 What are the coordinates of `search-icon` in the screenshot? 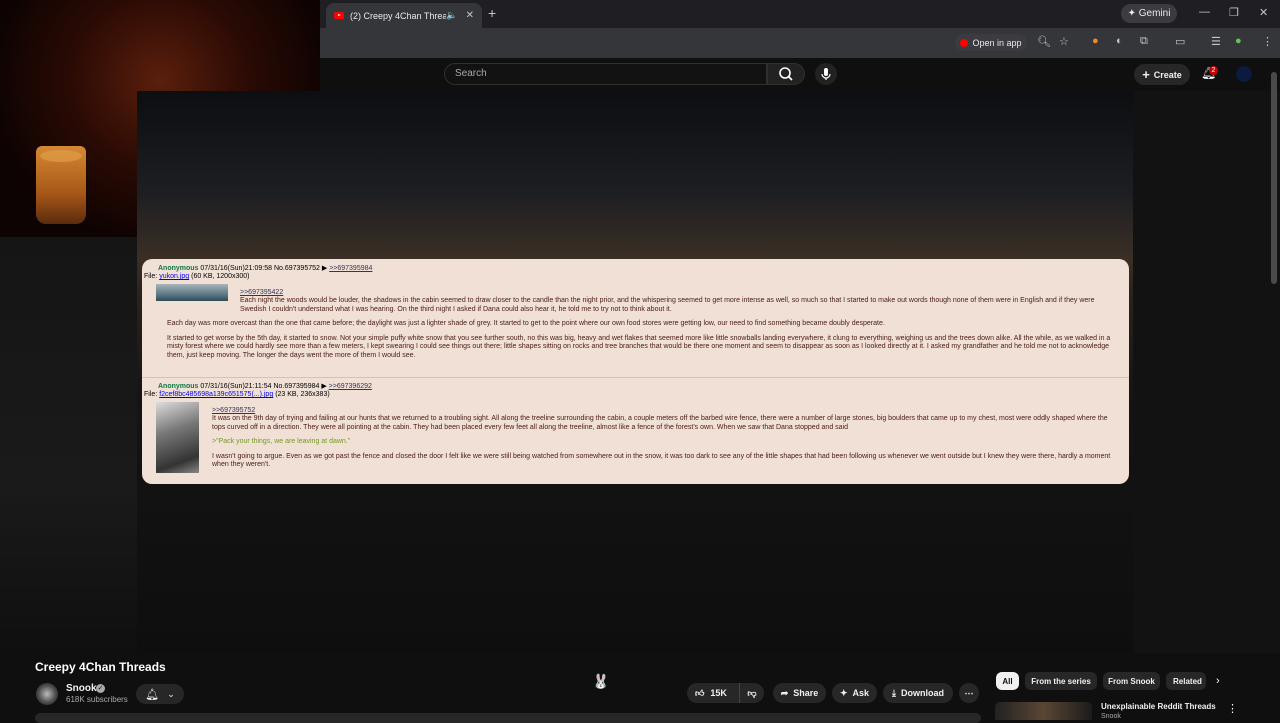 It's located at (786, 74).